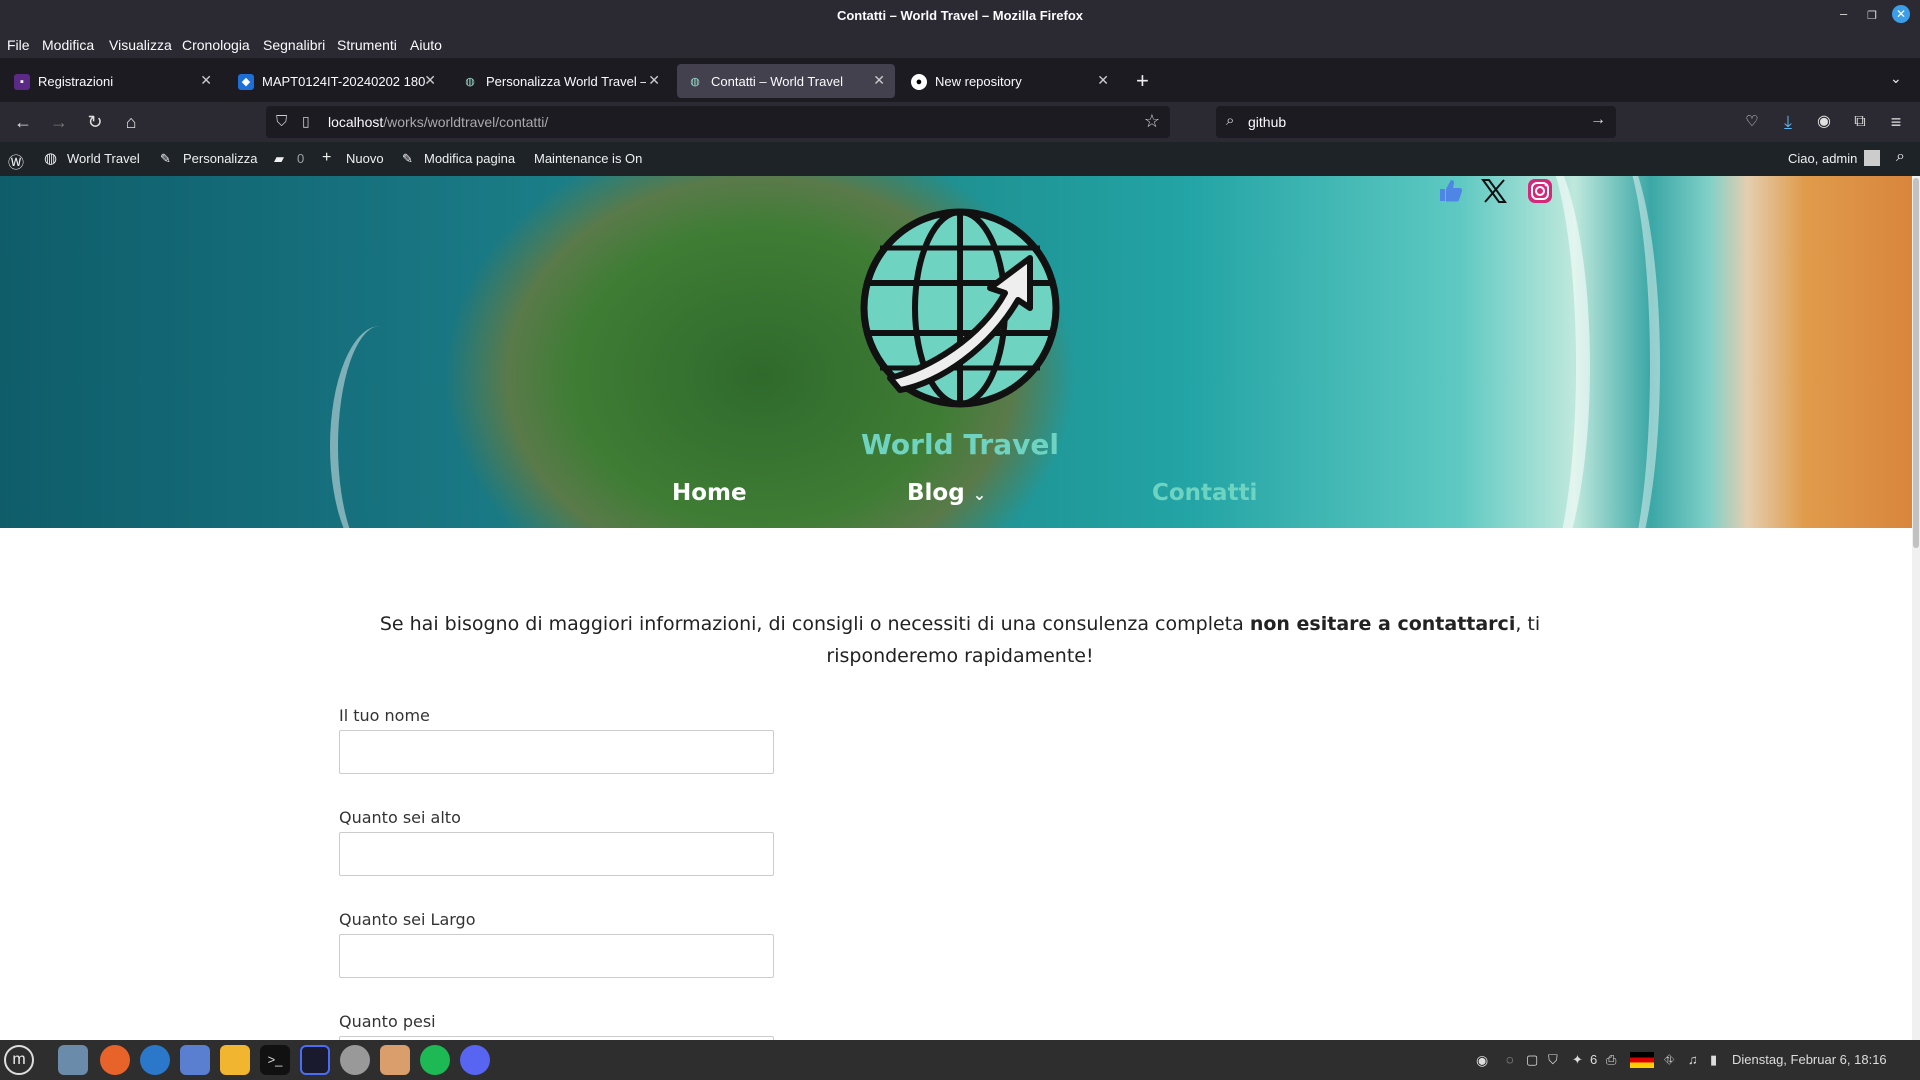 The image size is (1920, 1080). What do you see at coordinates (1872, 158) in the screenshot?
I see `avatar` at bounding box center [1872, 158].